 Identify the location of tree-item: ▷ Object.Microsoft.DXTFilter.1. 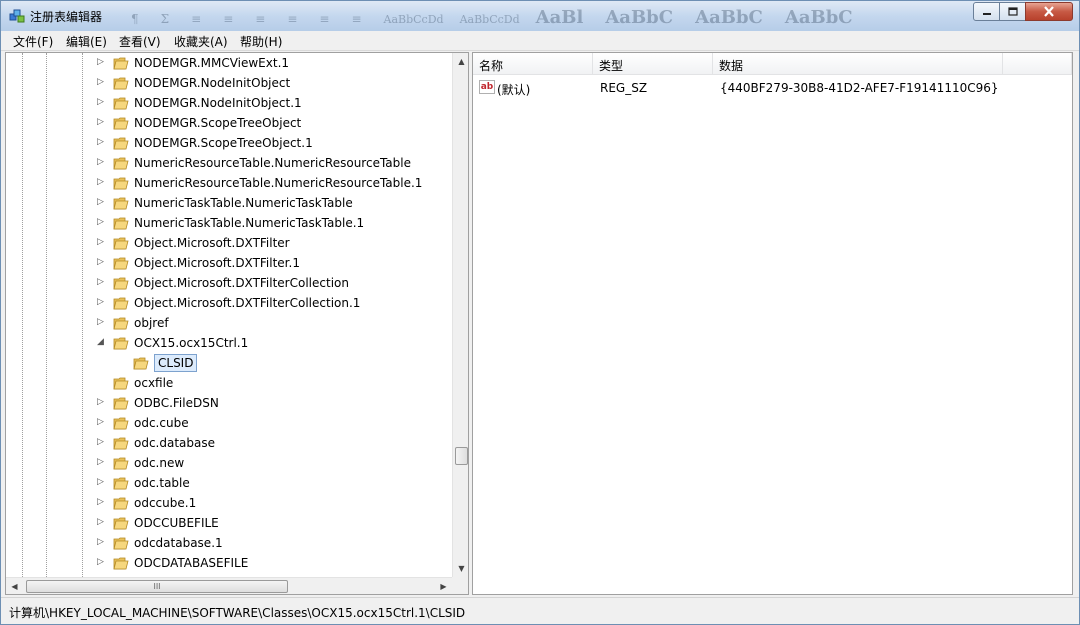
(229, 263).